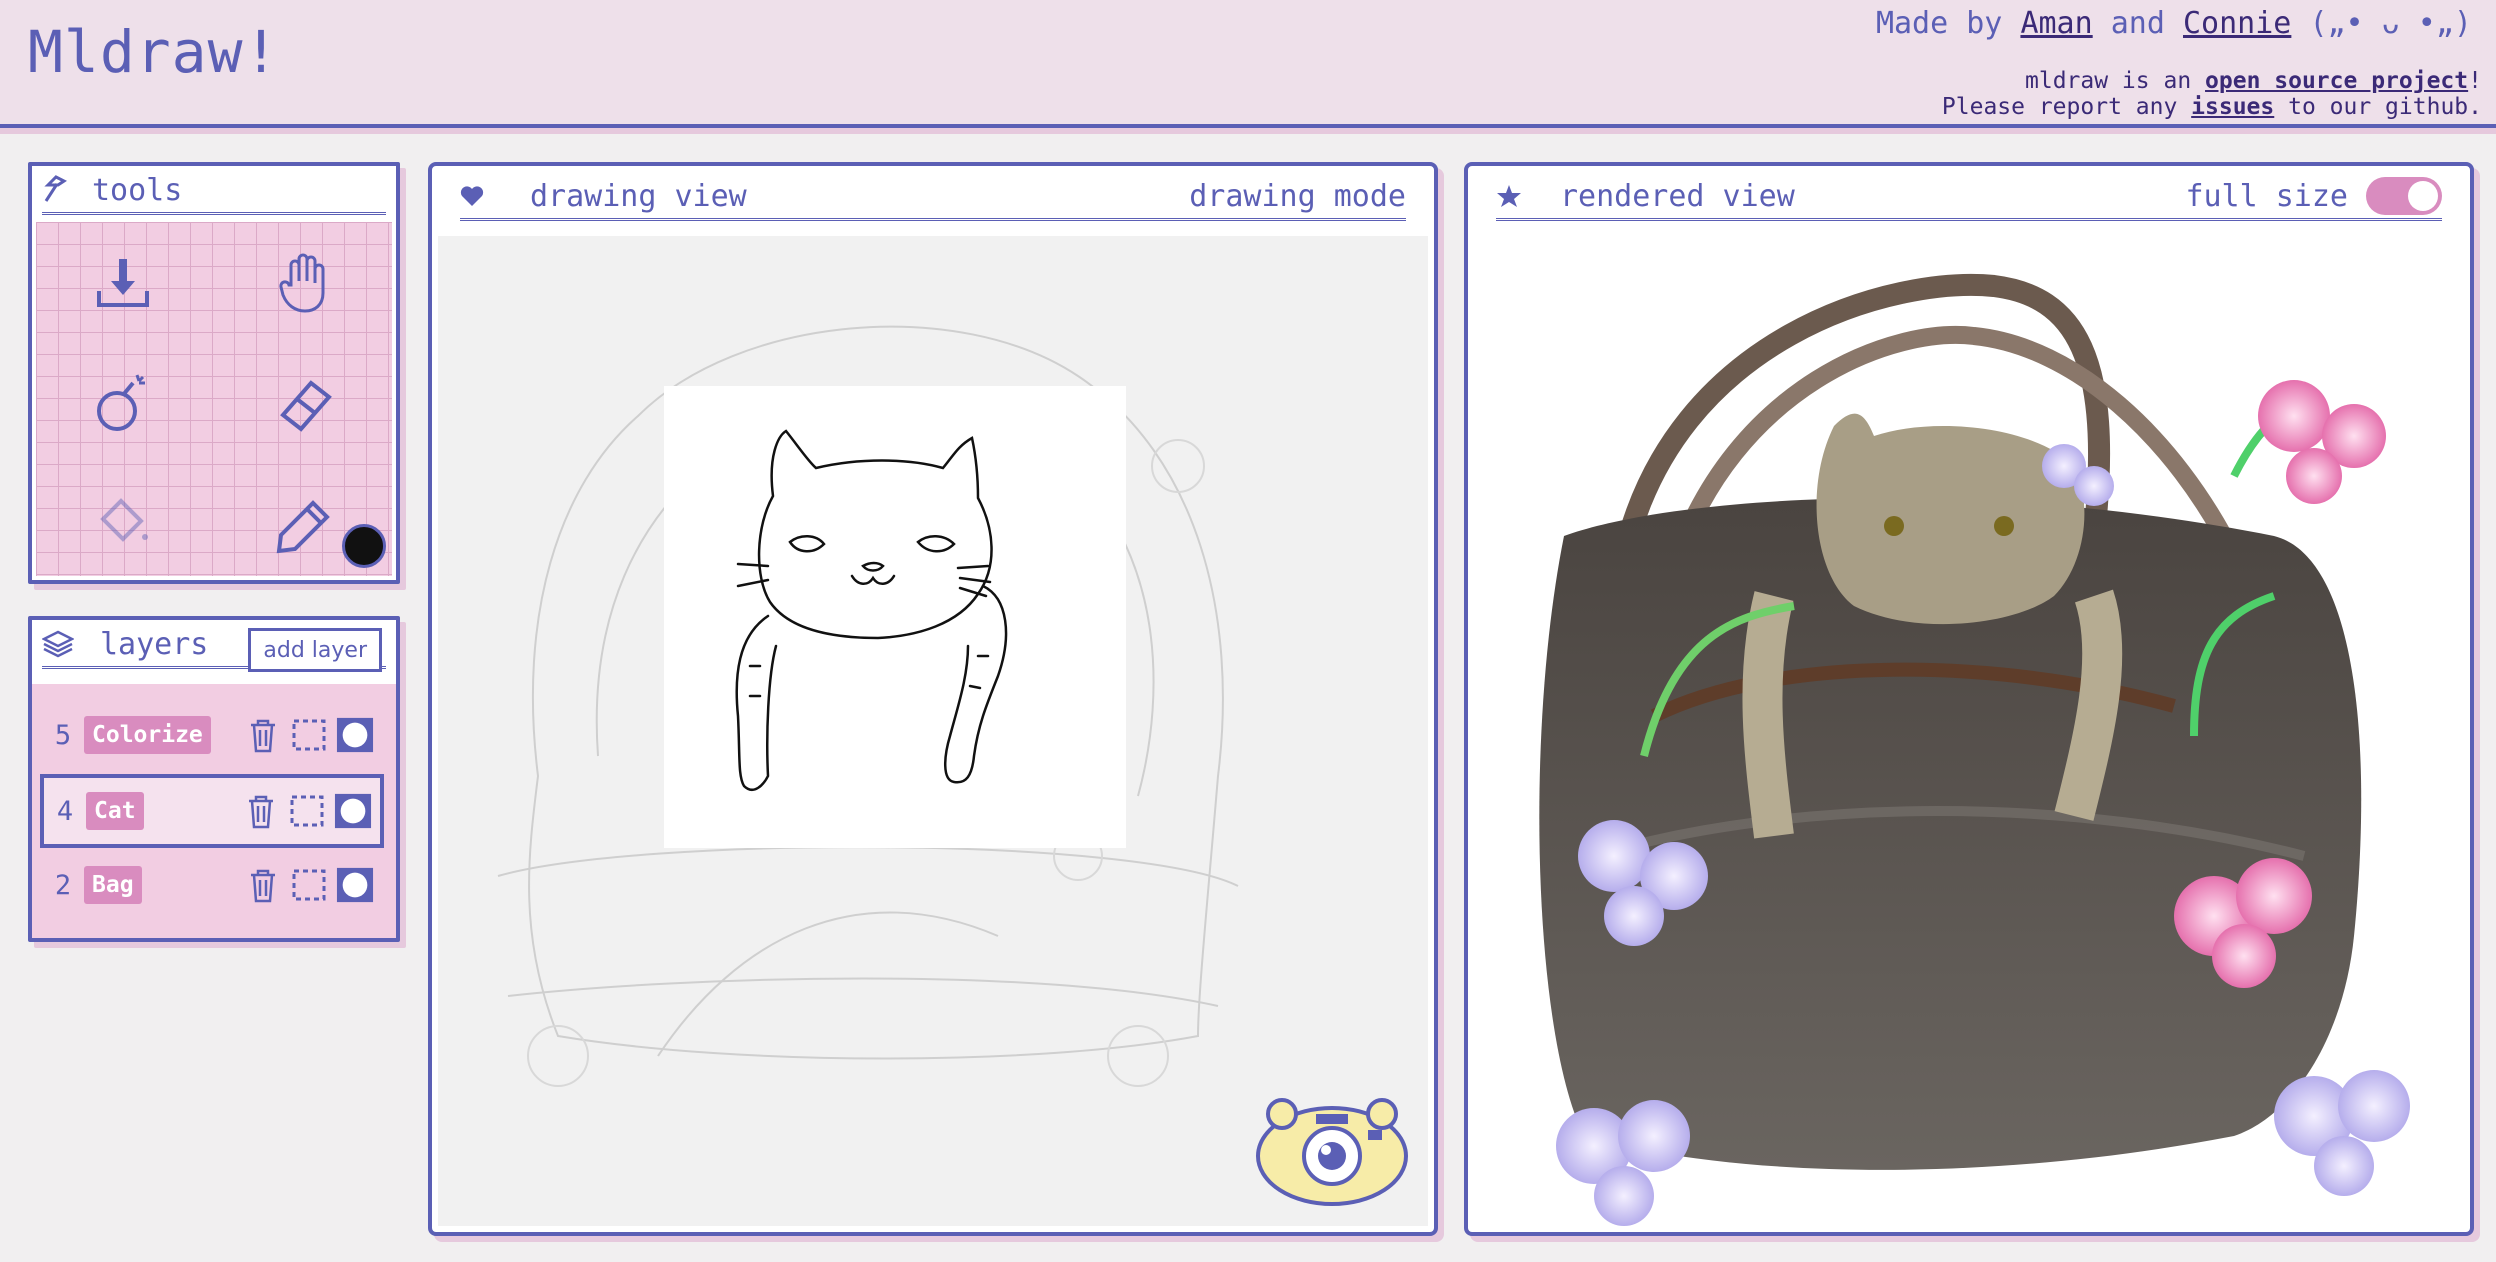 This screenshot has height=1262, width=2496. What do you see at coordinates (214, 193) in the screenshot?
I see `tools-header: tools` at bounding box center [214, 193].